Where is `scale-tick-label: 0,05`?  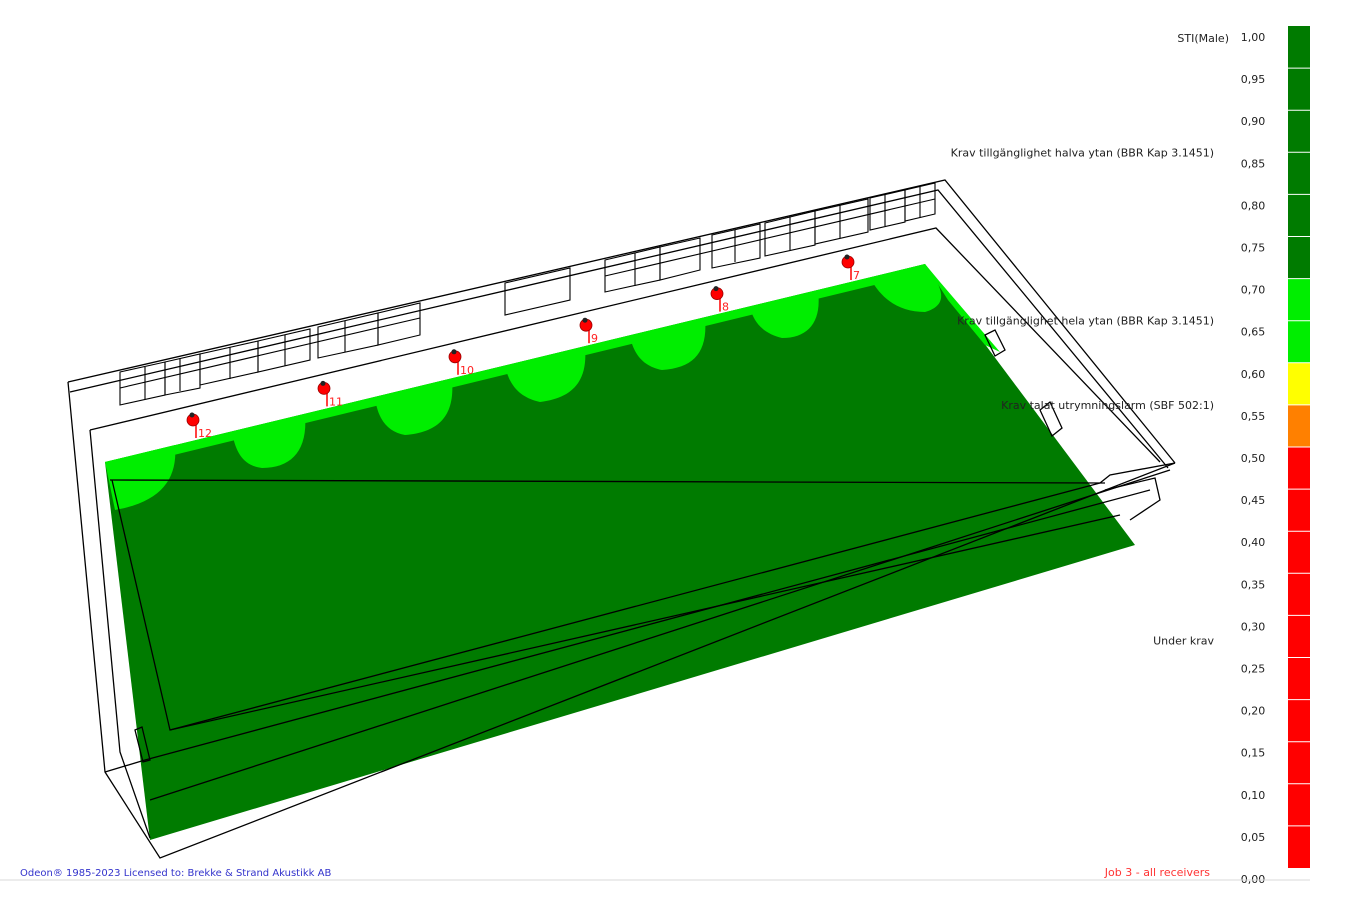 scale-tick-label: 0,05 is located at coordinates (1253, 837).